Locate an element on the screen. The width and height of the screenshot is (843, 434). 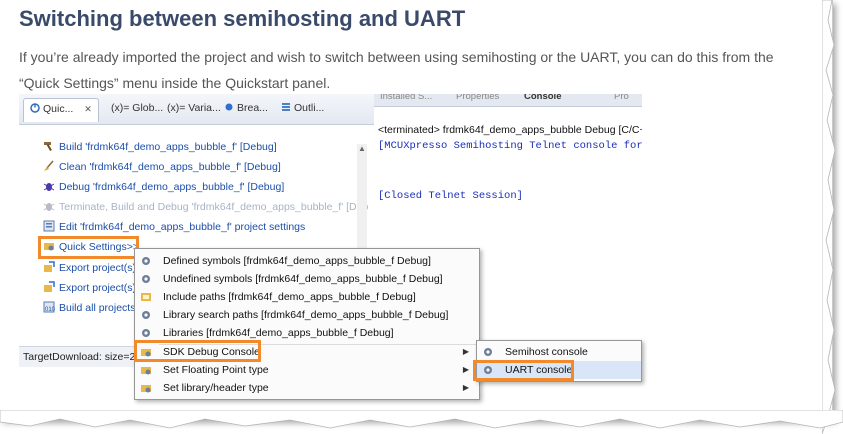
scroll-up-icon: ▲ is located at coordinates (362, 149).